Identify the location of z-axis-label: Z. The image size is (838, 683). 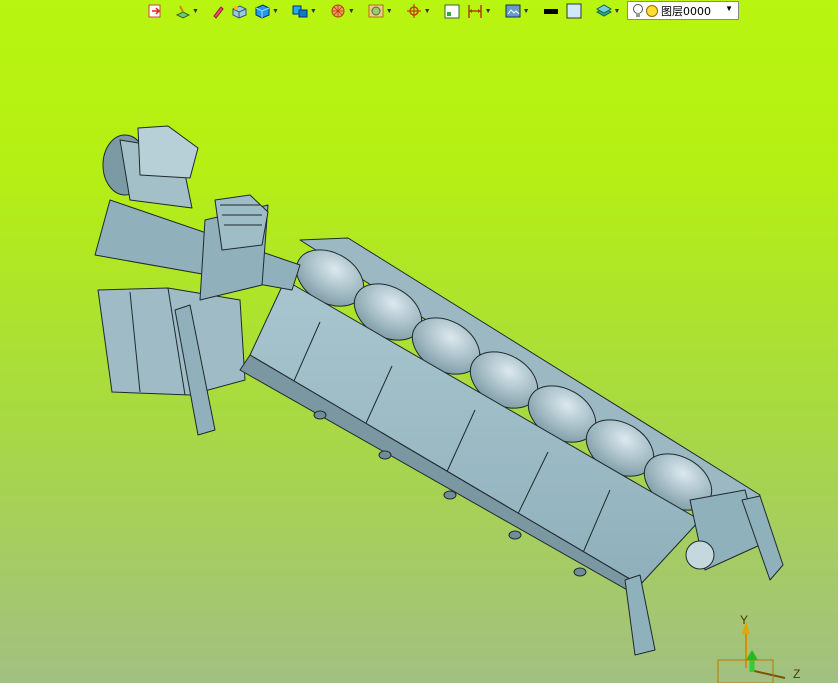
(796, 674).